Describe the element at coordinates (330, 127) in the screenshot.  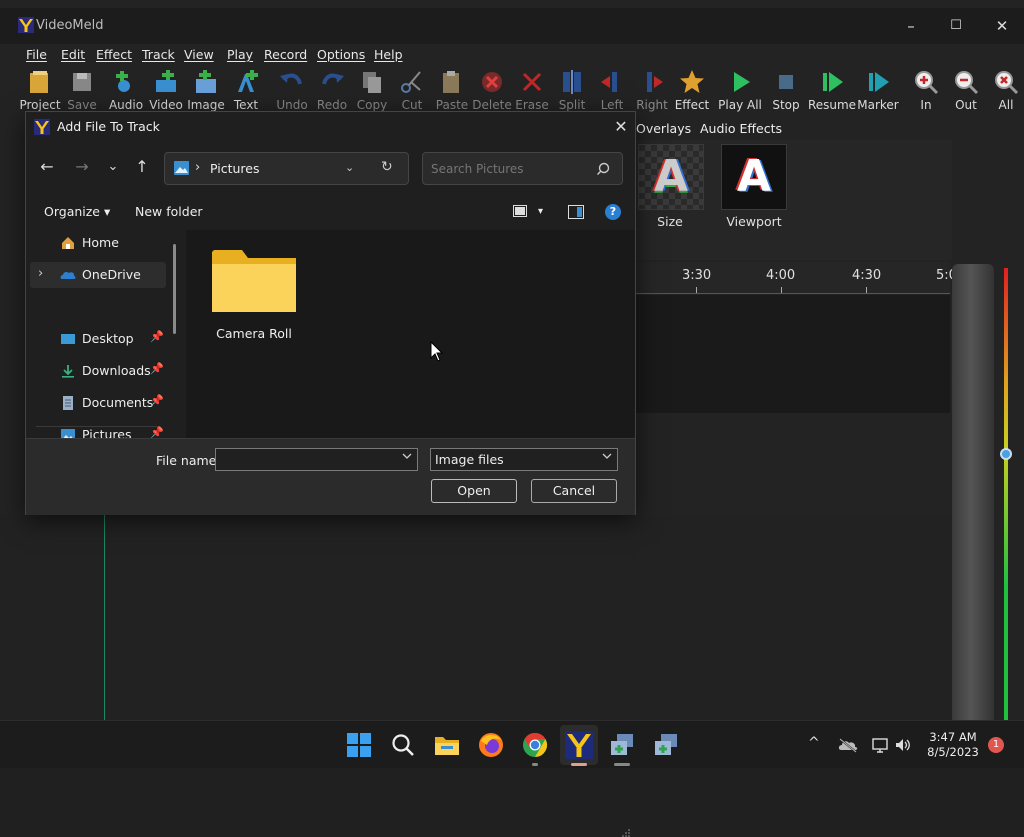
I see `dialog-title-bar: Add File To Track ✕` at that location.